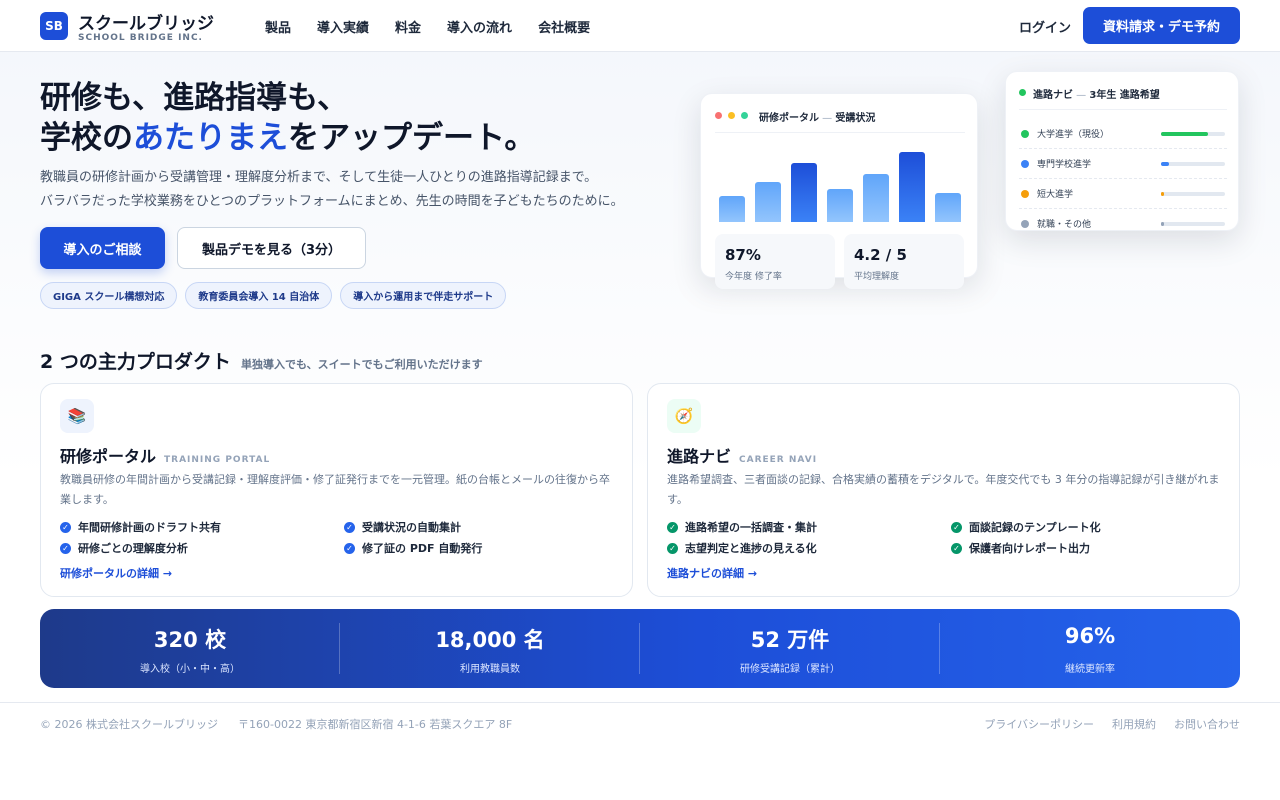  What do you see at coordinates (490, 669) in the screenshot?
I see `stat-label: 利用教職員数` at bounding box center [490, 669].